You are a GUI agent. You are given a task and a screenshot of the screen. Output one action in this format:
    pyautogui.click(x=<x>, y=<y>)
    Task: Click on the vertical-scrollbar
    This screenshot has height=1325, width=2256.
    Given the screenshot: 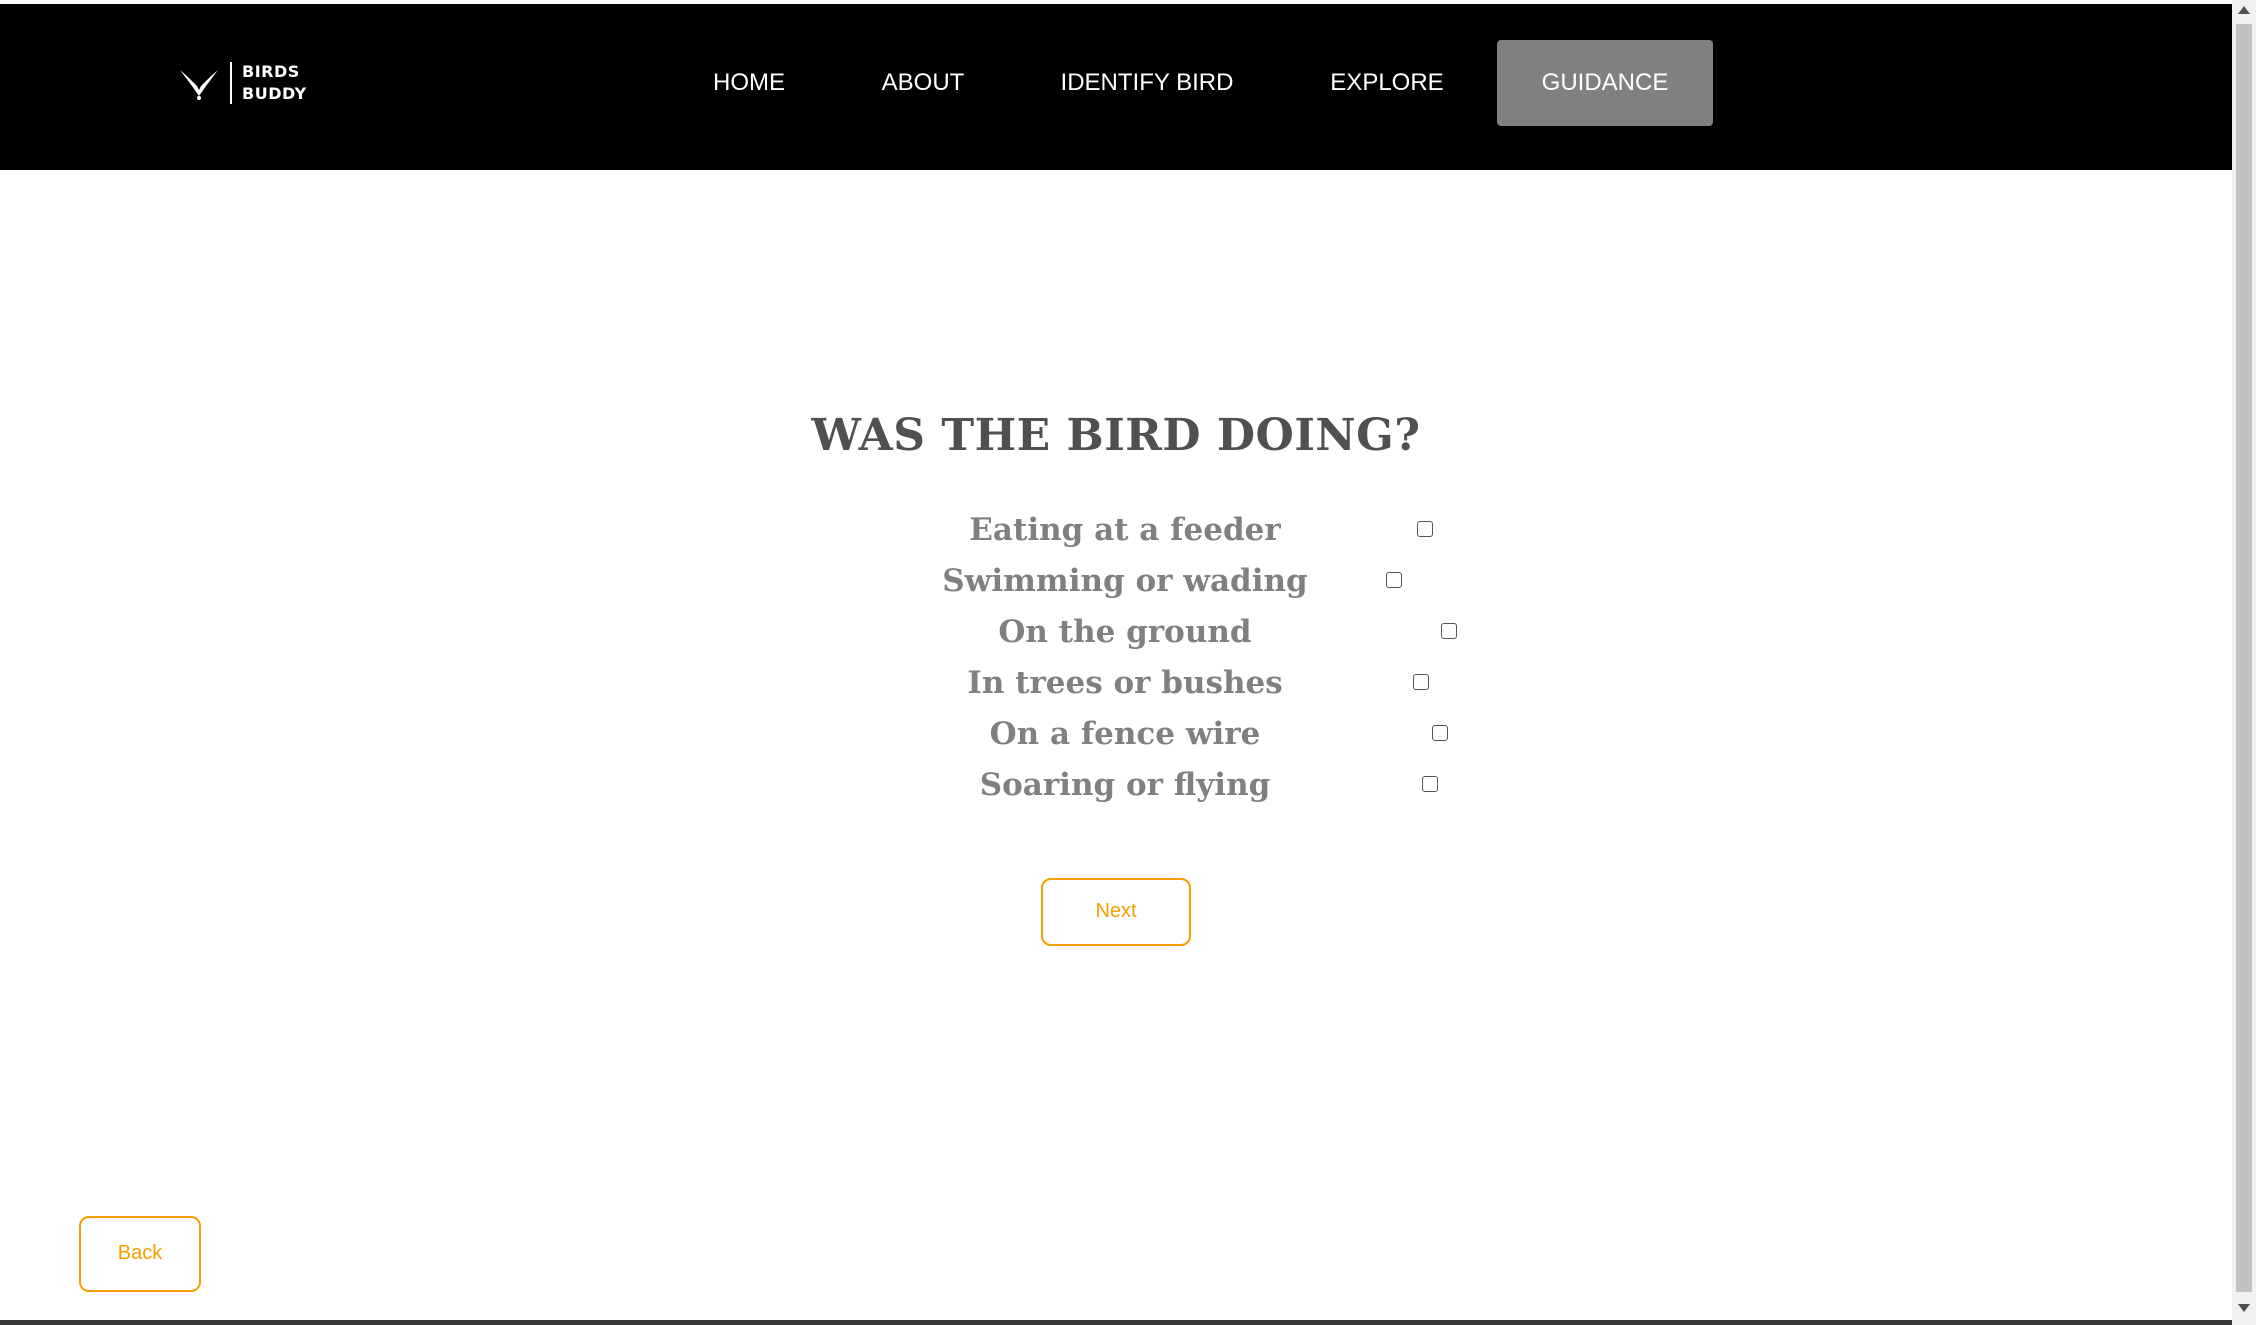 What is the action you would take?
    pyautogui.click(x=2244, y=662)
    